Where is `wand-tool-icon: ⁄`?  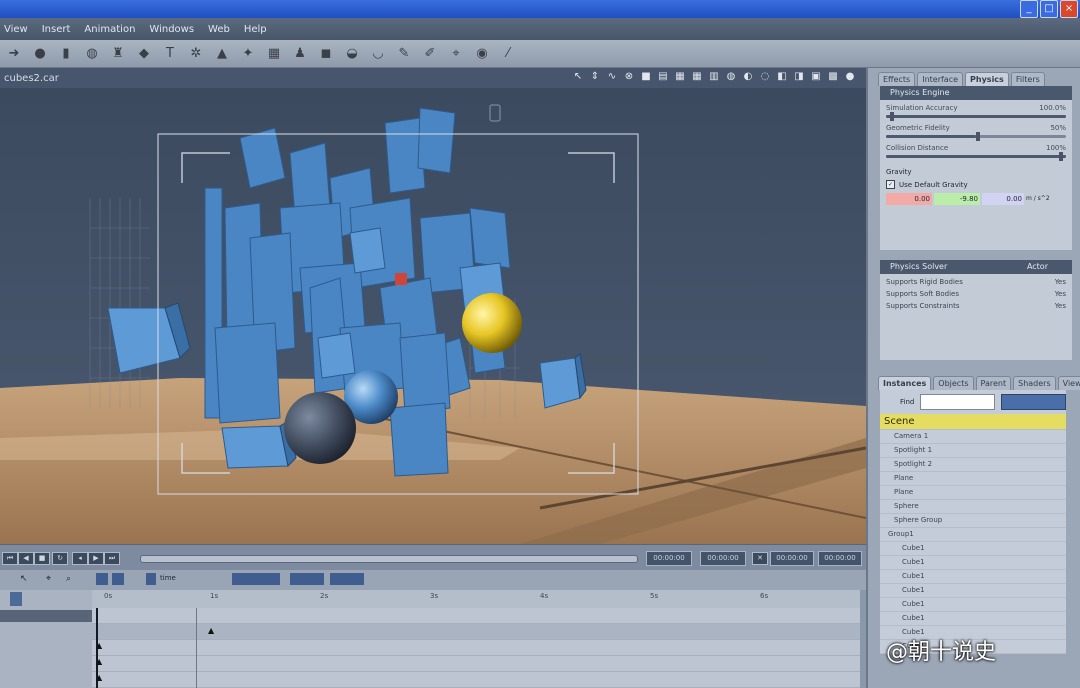 wand-tool-icon: ⁄ is located at coordinates (508, 54).